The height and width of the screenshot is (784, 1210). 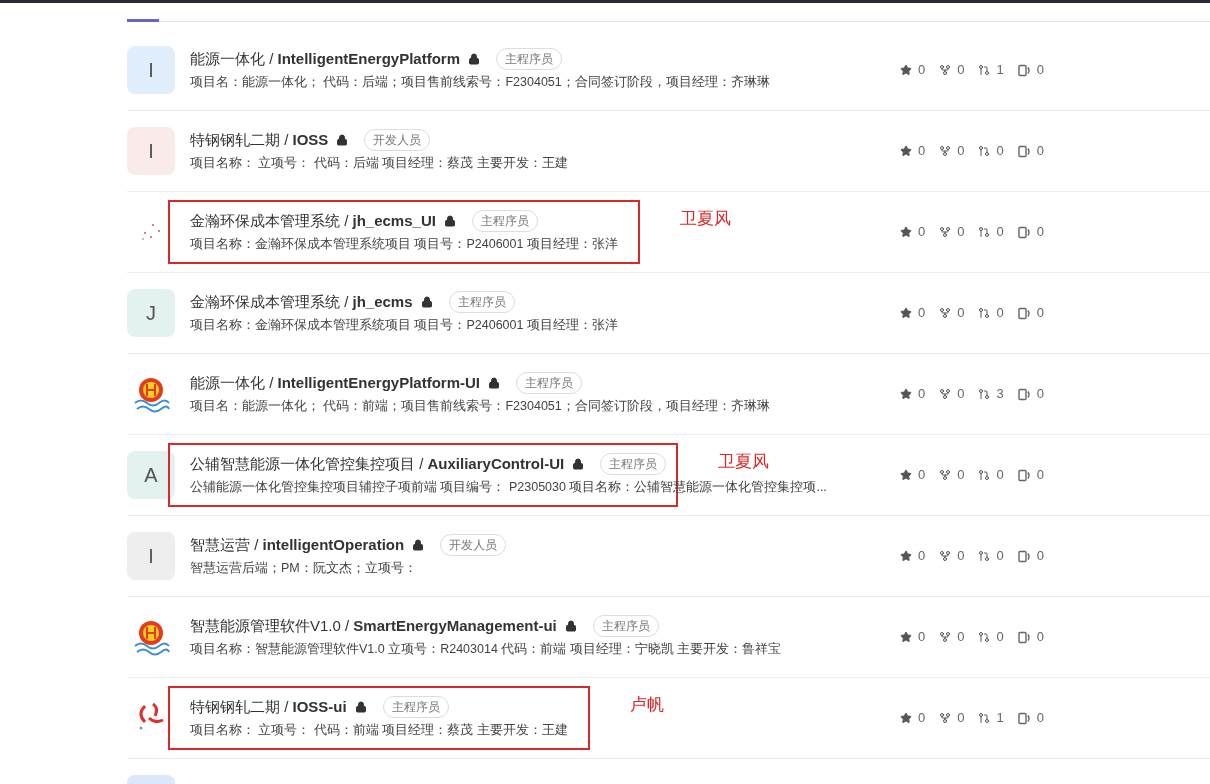 What do you see at coordinates (151, 232) in the screenshot?
I see `dots-logo` at bounding box center [151, 232].